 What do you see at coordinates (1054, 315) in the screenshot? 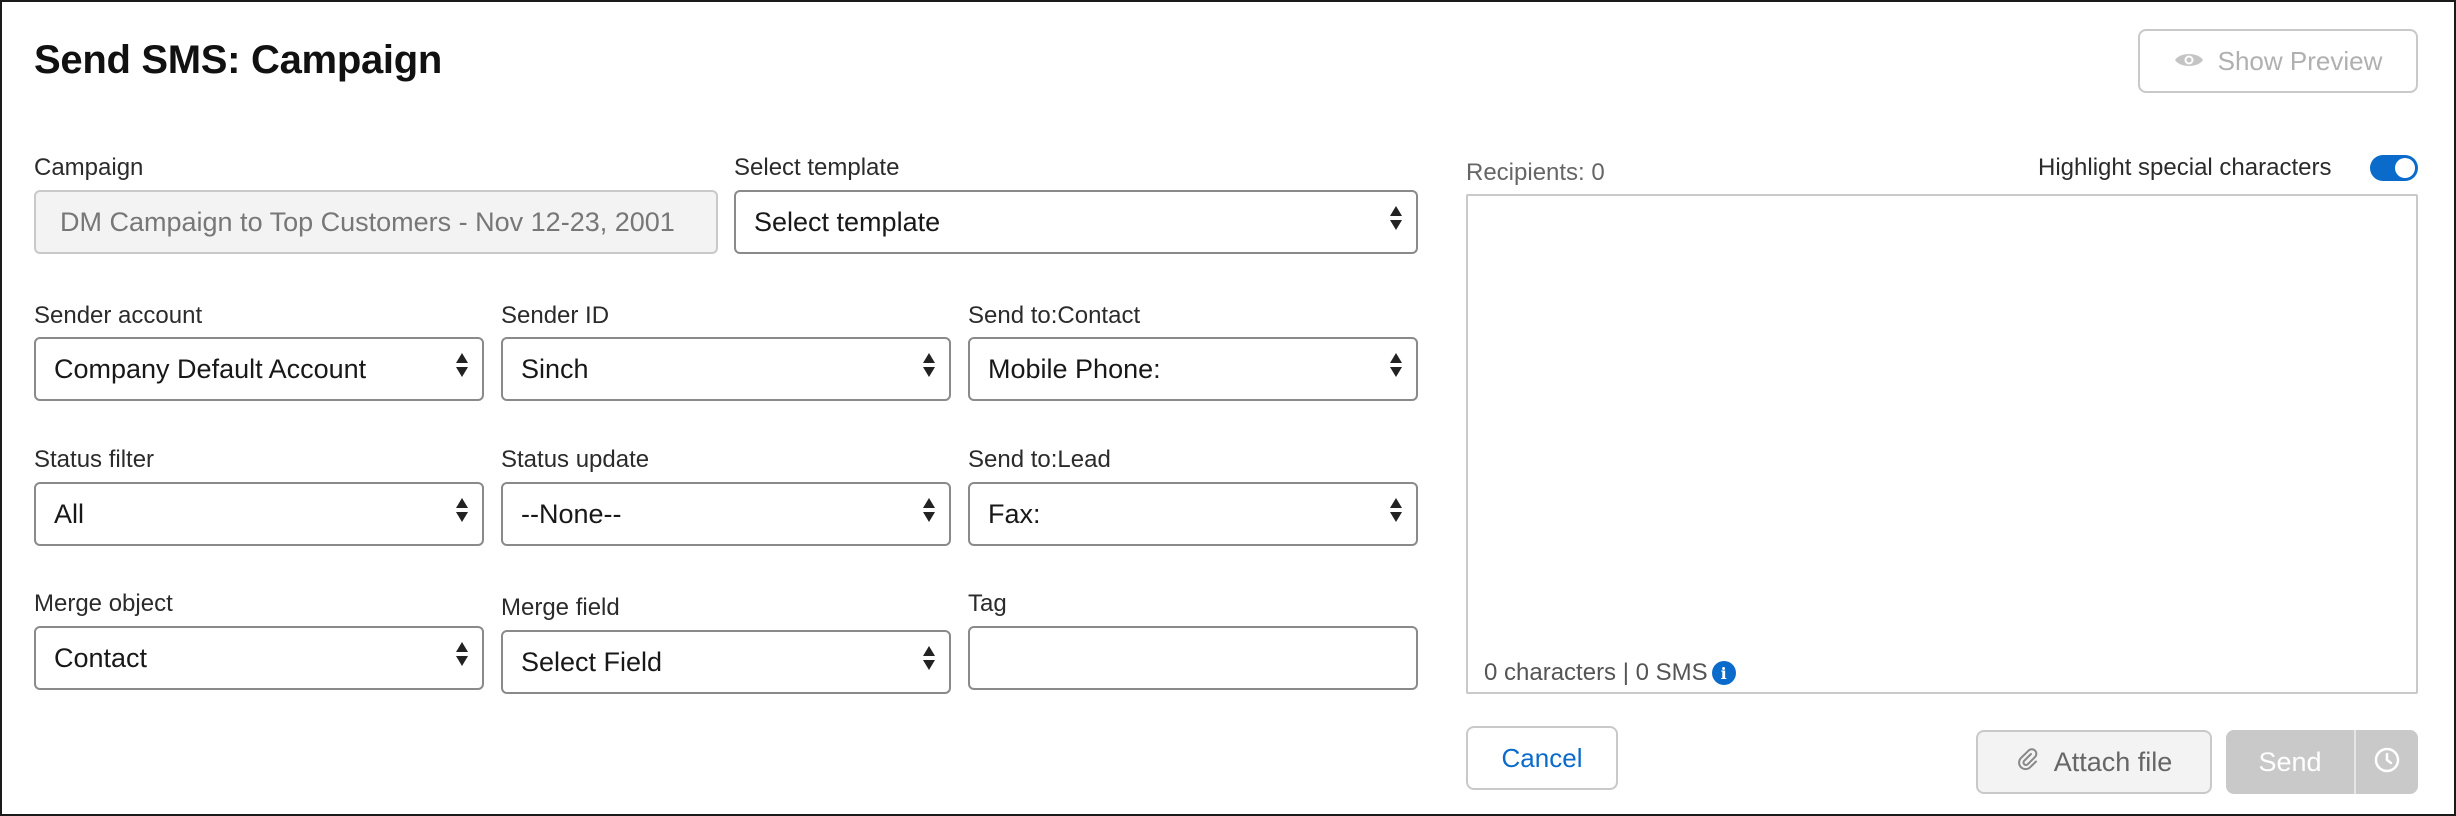
I see `send-to-contact-label: Send to:Contact` at bounding box center [1054, 315].